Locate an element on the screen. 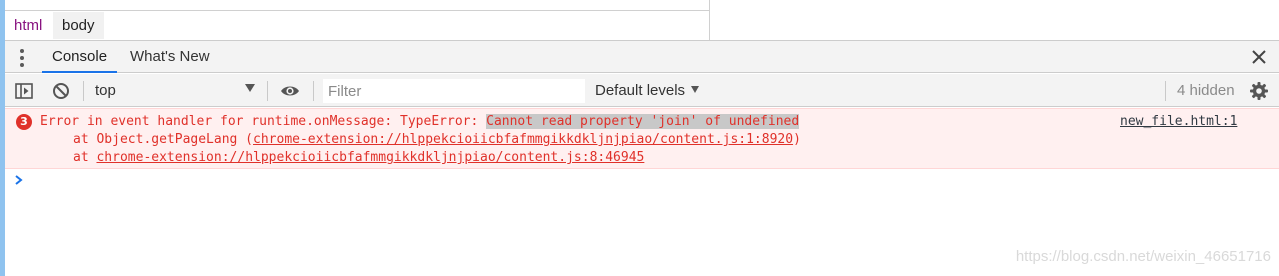 Image resolution: width=1279 pixels, height=276 pixels. elements-breadcrumb-bar is located at coordinates (357, 20).